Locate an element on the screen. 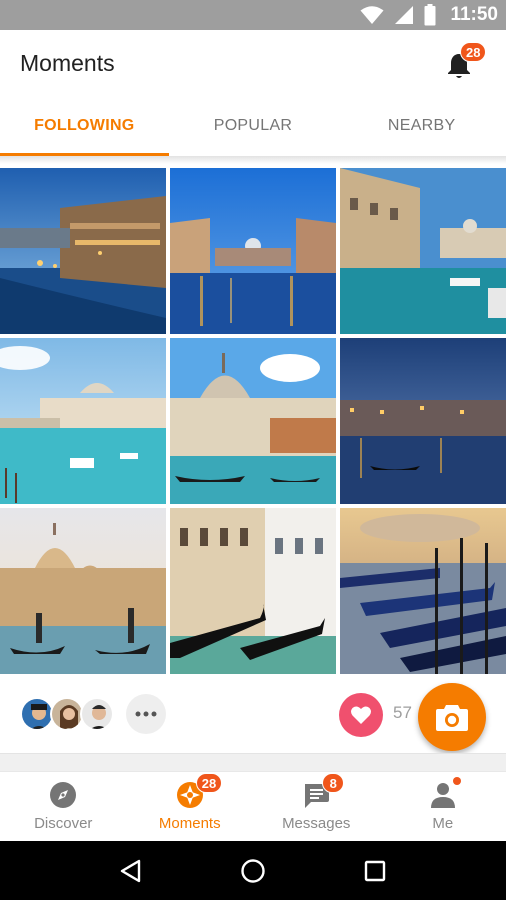 The height and width of the screenshot is (900, 506). tab-popular: POPULAR is located at coordinates (253, 126).